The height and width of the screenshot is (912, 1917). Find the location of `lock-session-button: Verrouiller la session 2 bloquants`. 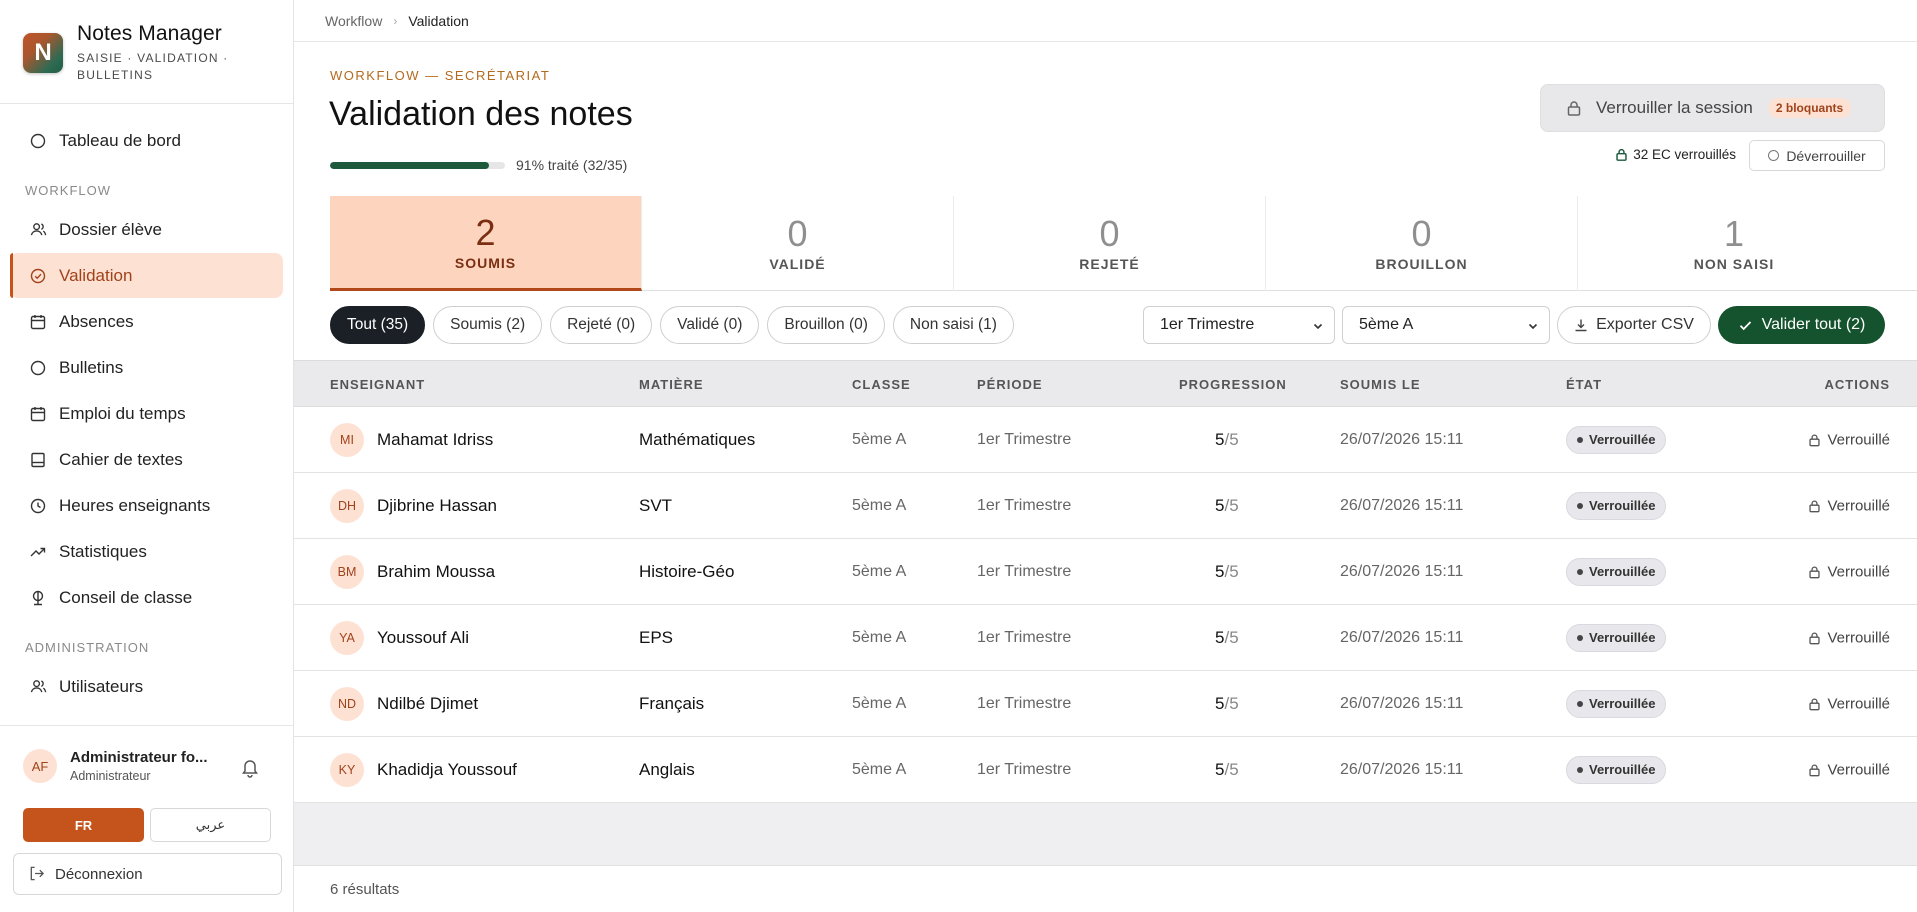

lock-session-button: Verrouiller la session 2 bloquants is located at coordinates (1712, 108).